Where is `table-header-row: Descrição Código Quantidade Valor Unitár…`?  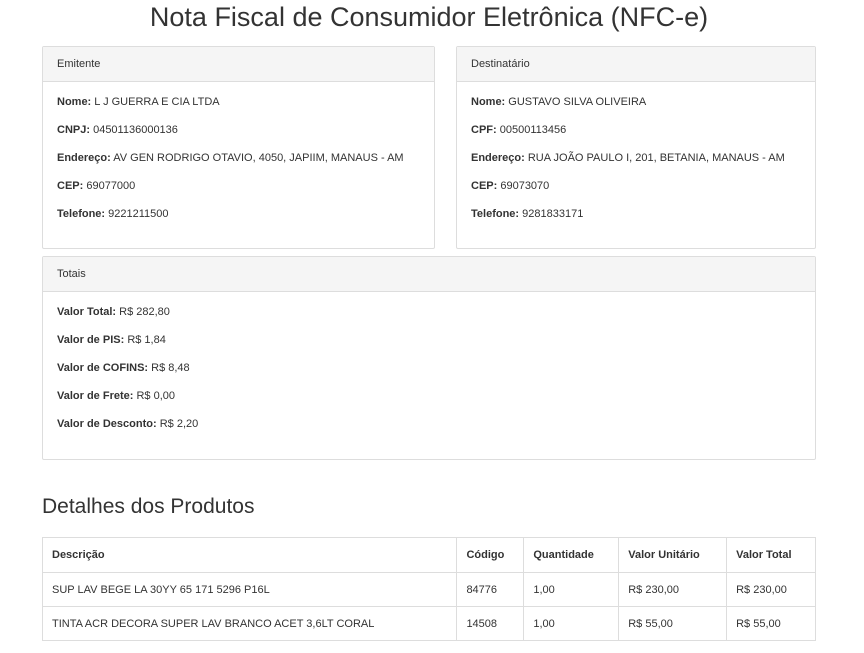
table-header-row: Descrição Código Quantidade Valor Unitár… is located at coordinates (428, 555).